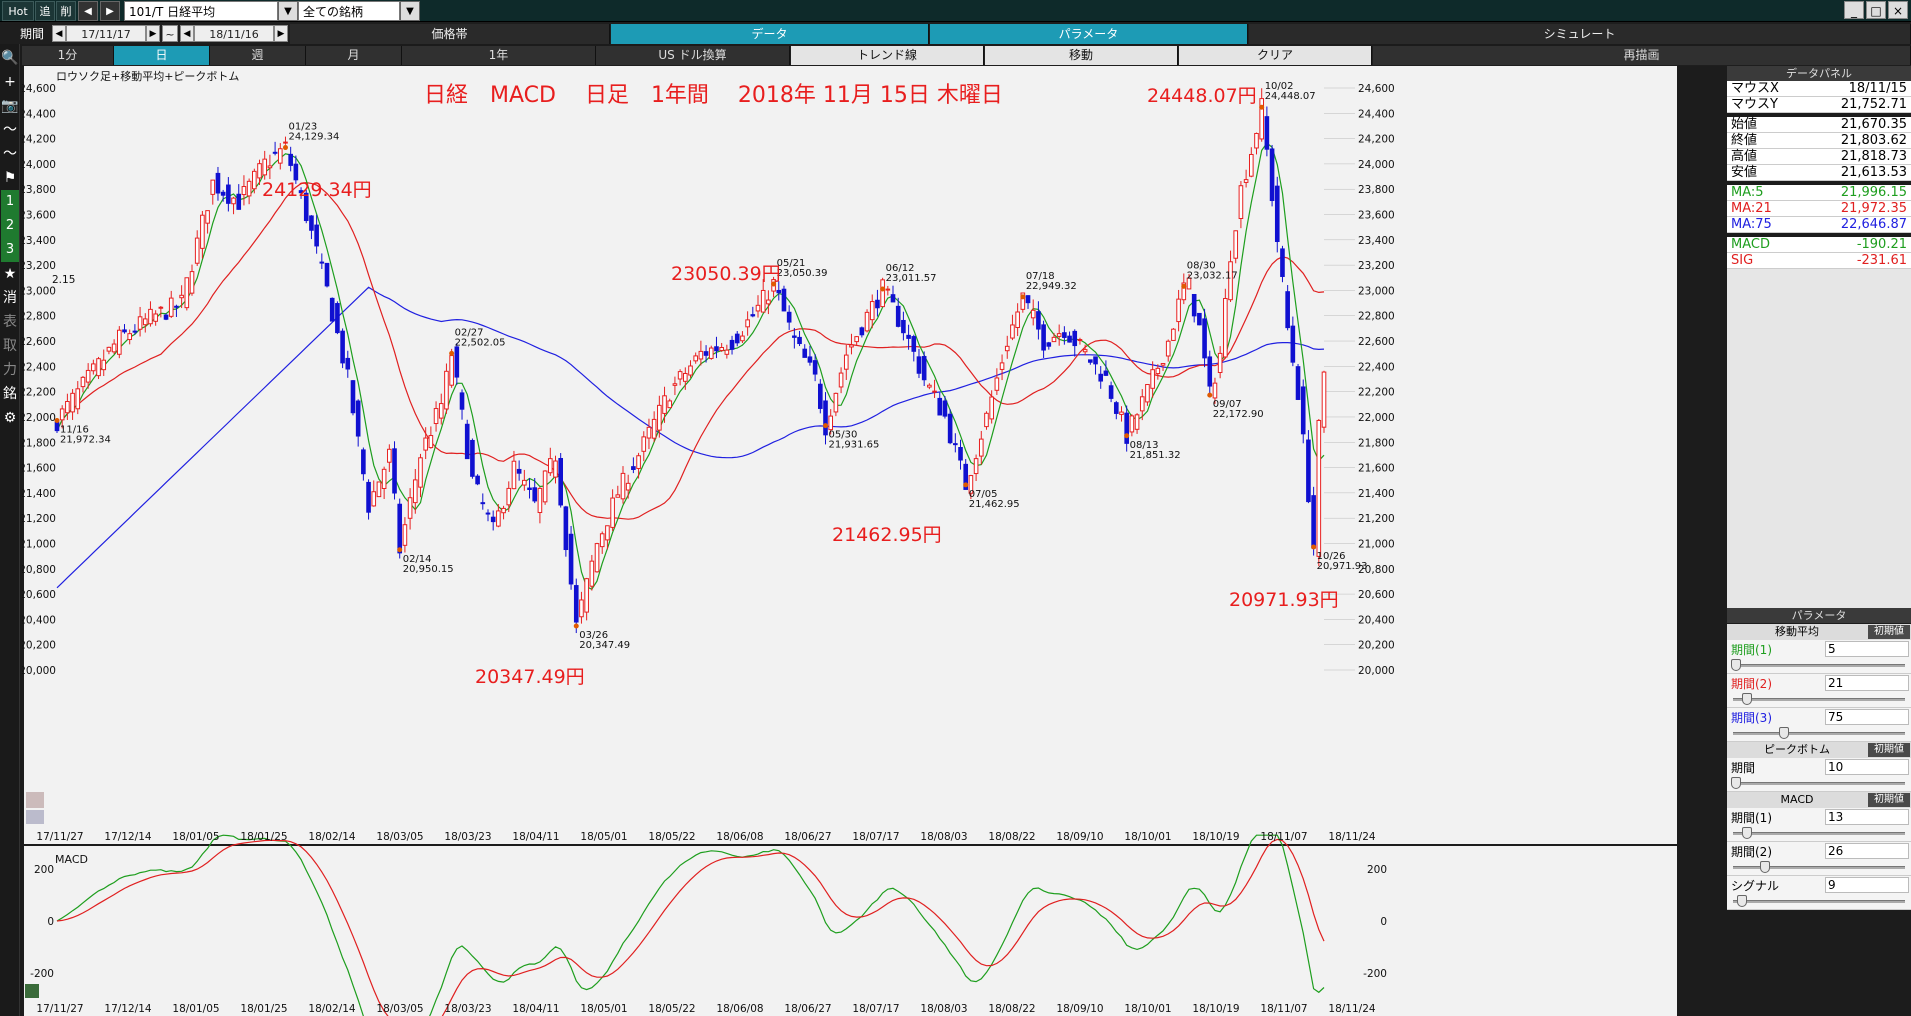 The image size is (1911, 1016). Describe the element at coordinates (45, 11) in the screenshot. I see `add-tab: 追` at that location.